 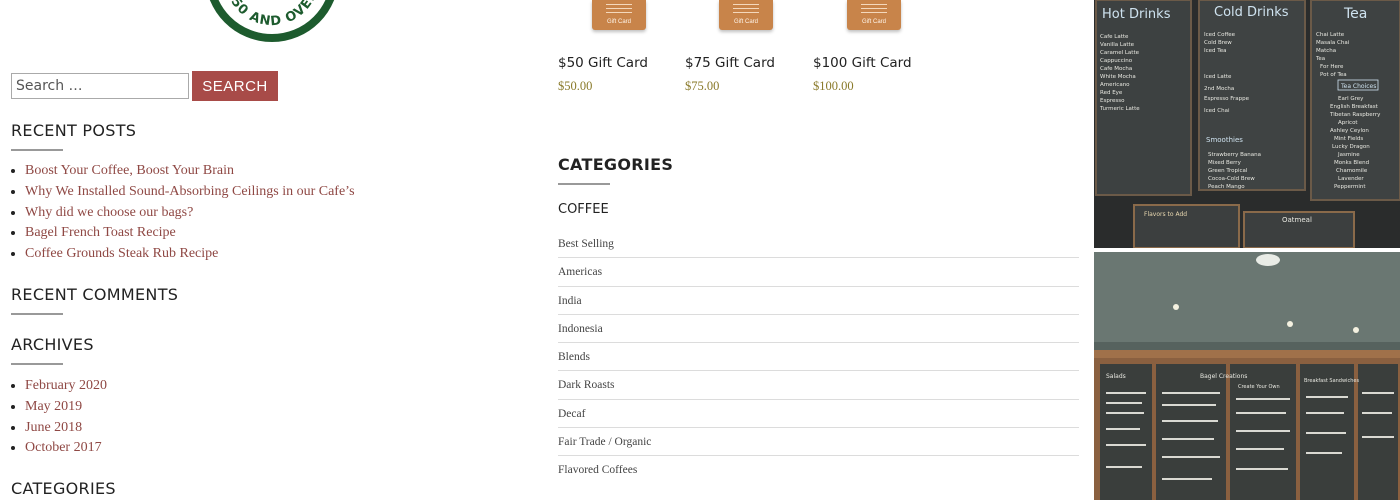 I want to click on product-price: $50.00, so click(x=575, y=86).